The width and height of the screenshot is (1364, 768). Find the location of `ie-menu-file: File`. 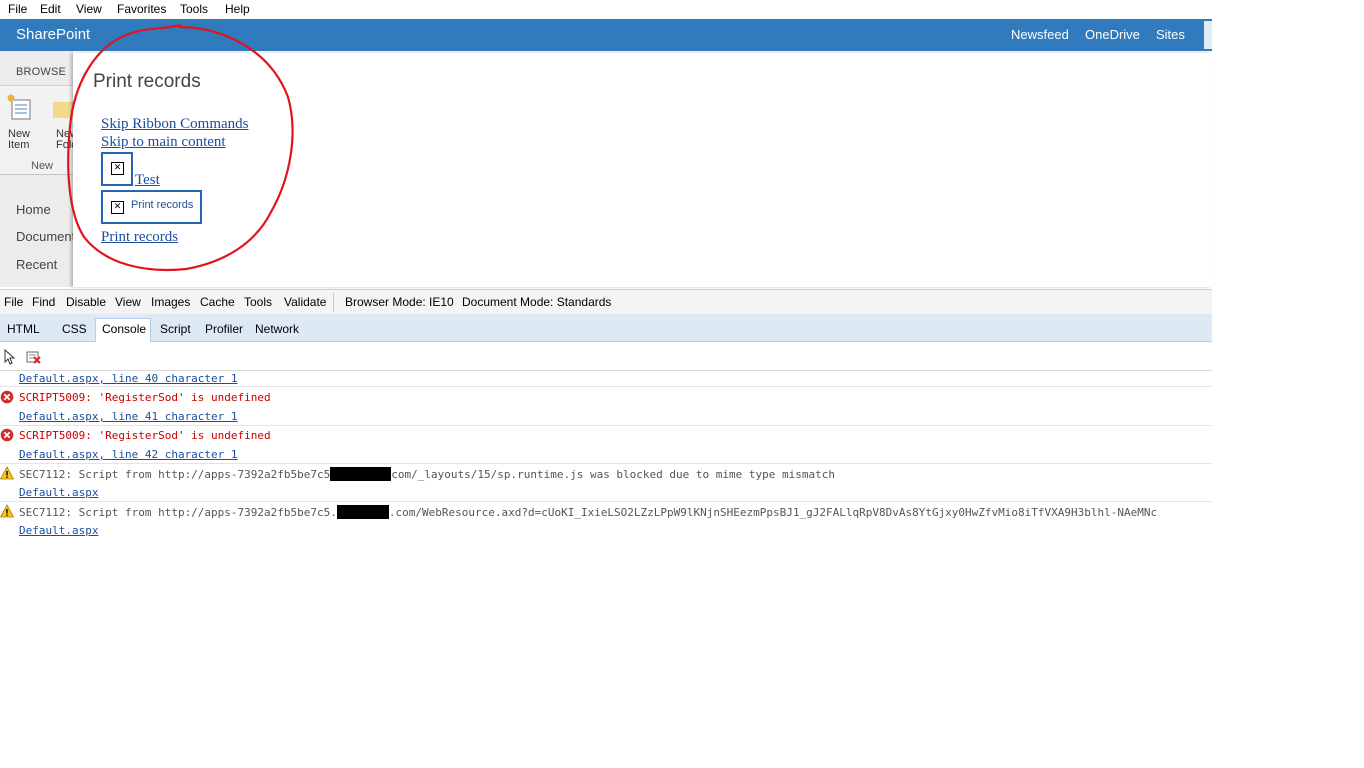

ie-menu-file: File is located at coordinates (17, 9).